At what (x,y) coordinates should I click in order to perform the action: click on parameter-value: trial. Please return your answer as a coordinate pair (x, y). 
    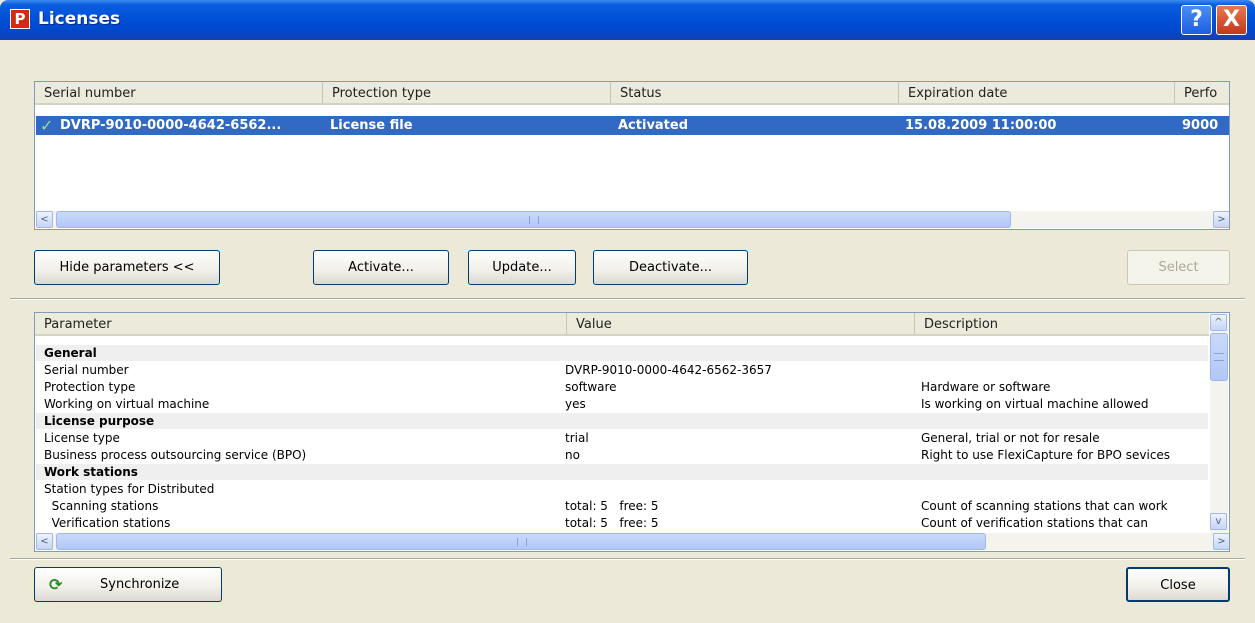
    Looking at the image, I should click on (577, 438).